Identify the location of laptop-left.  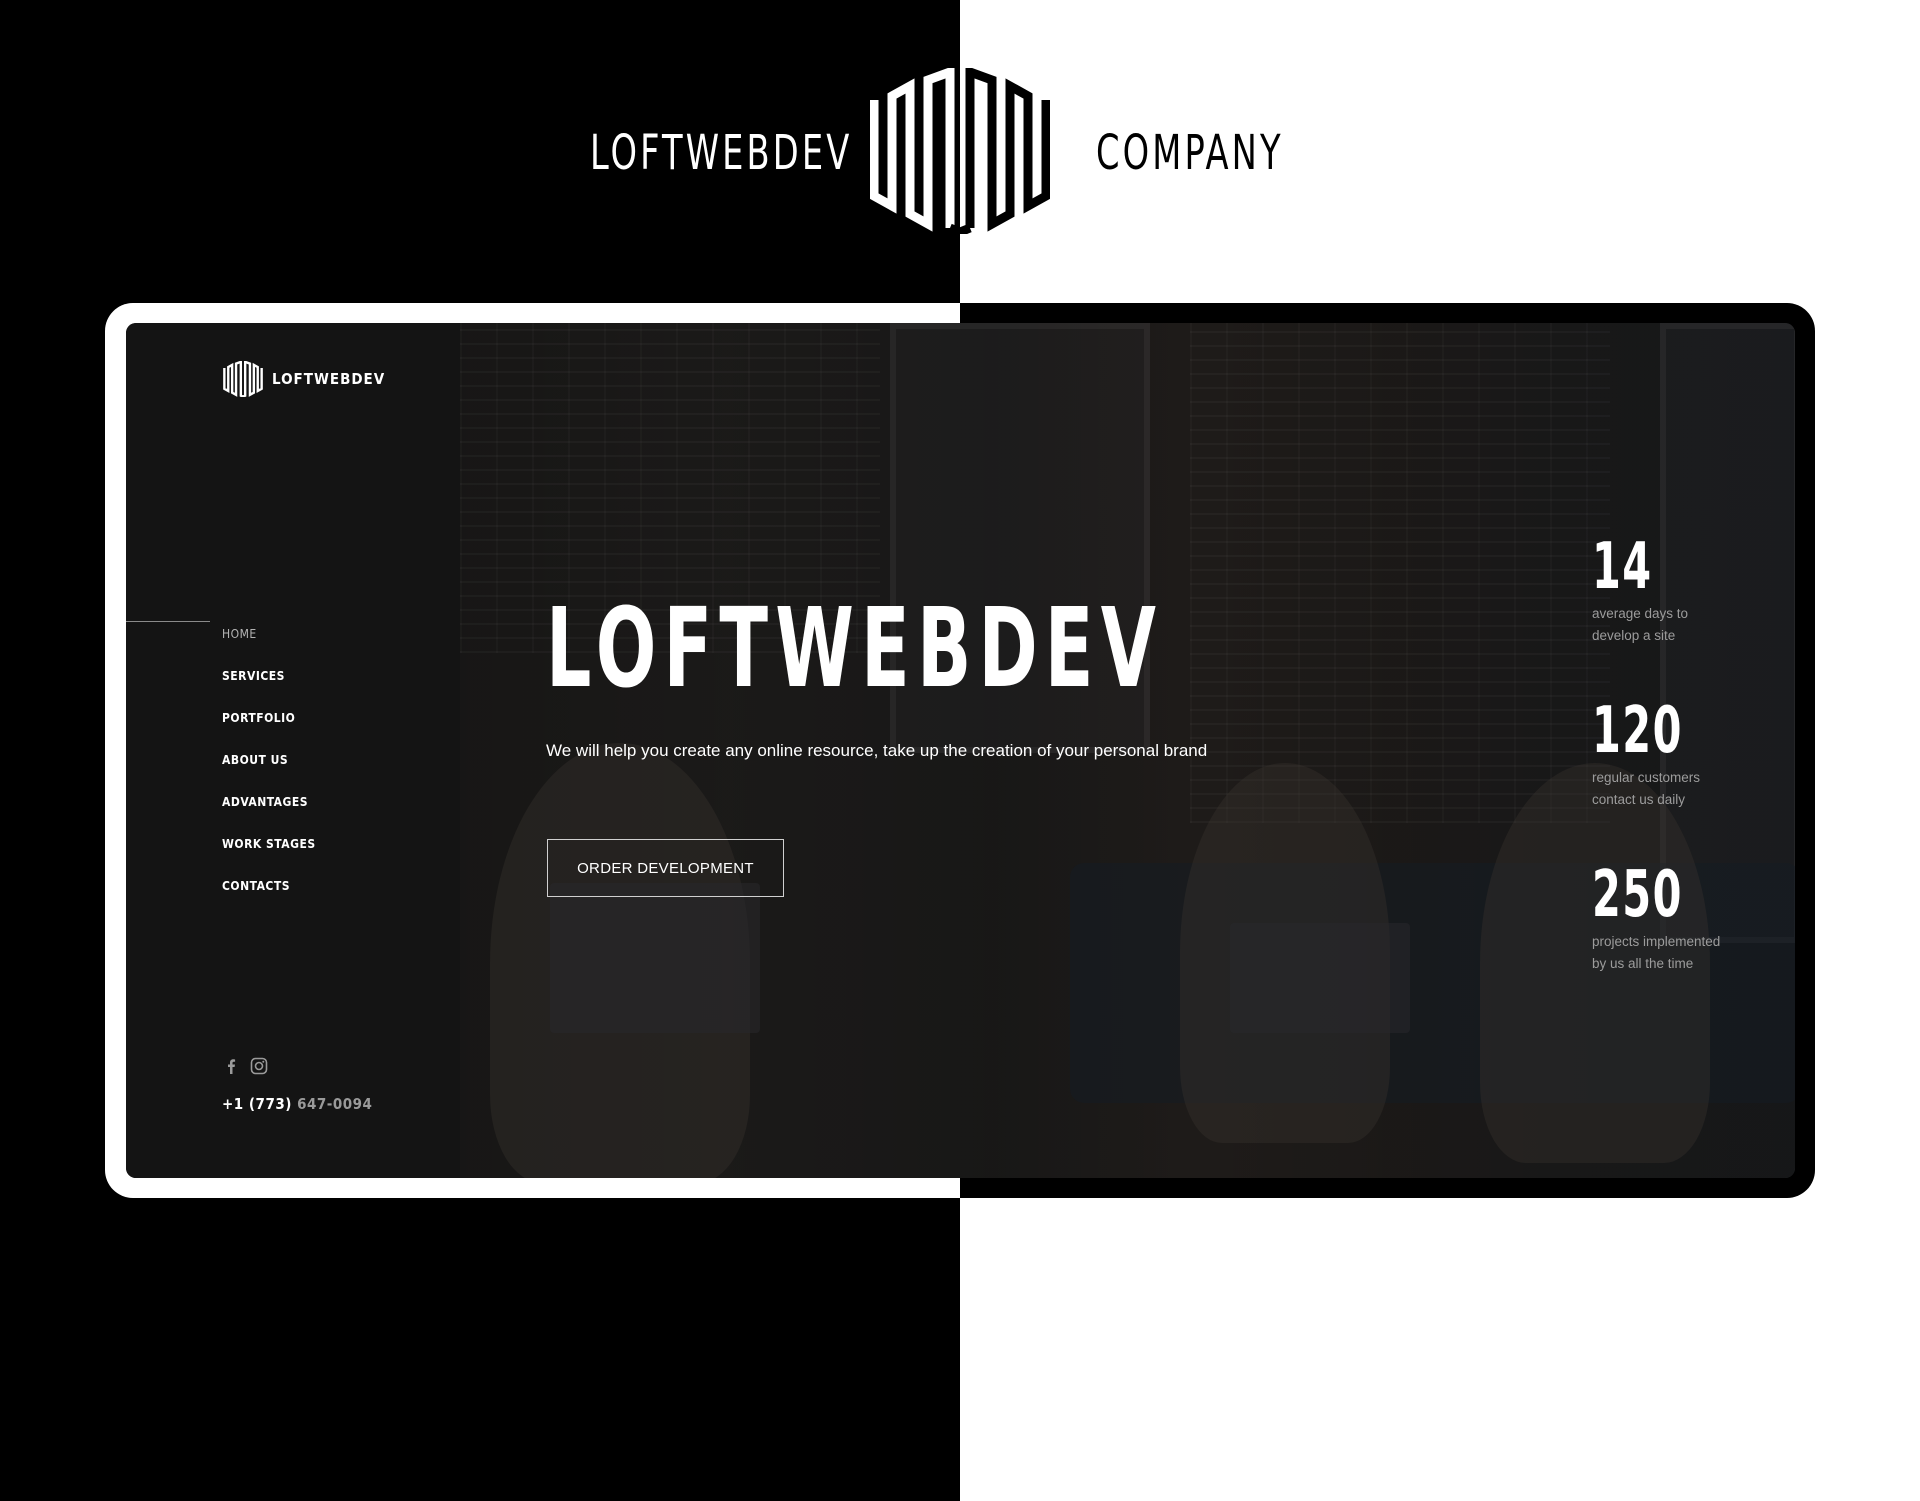
(655, 958).